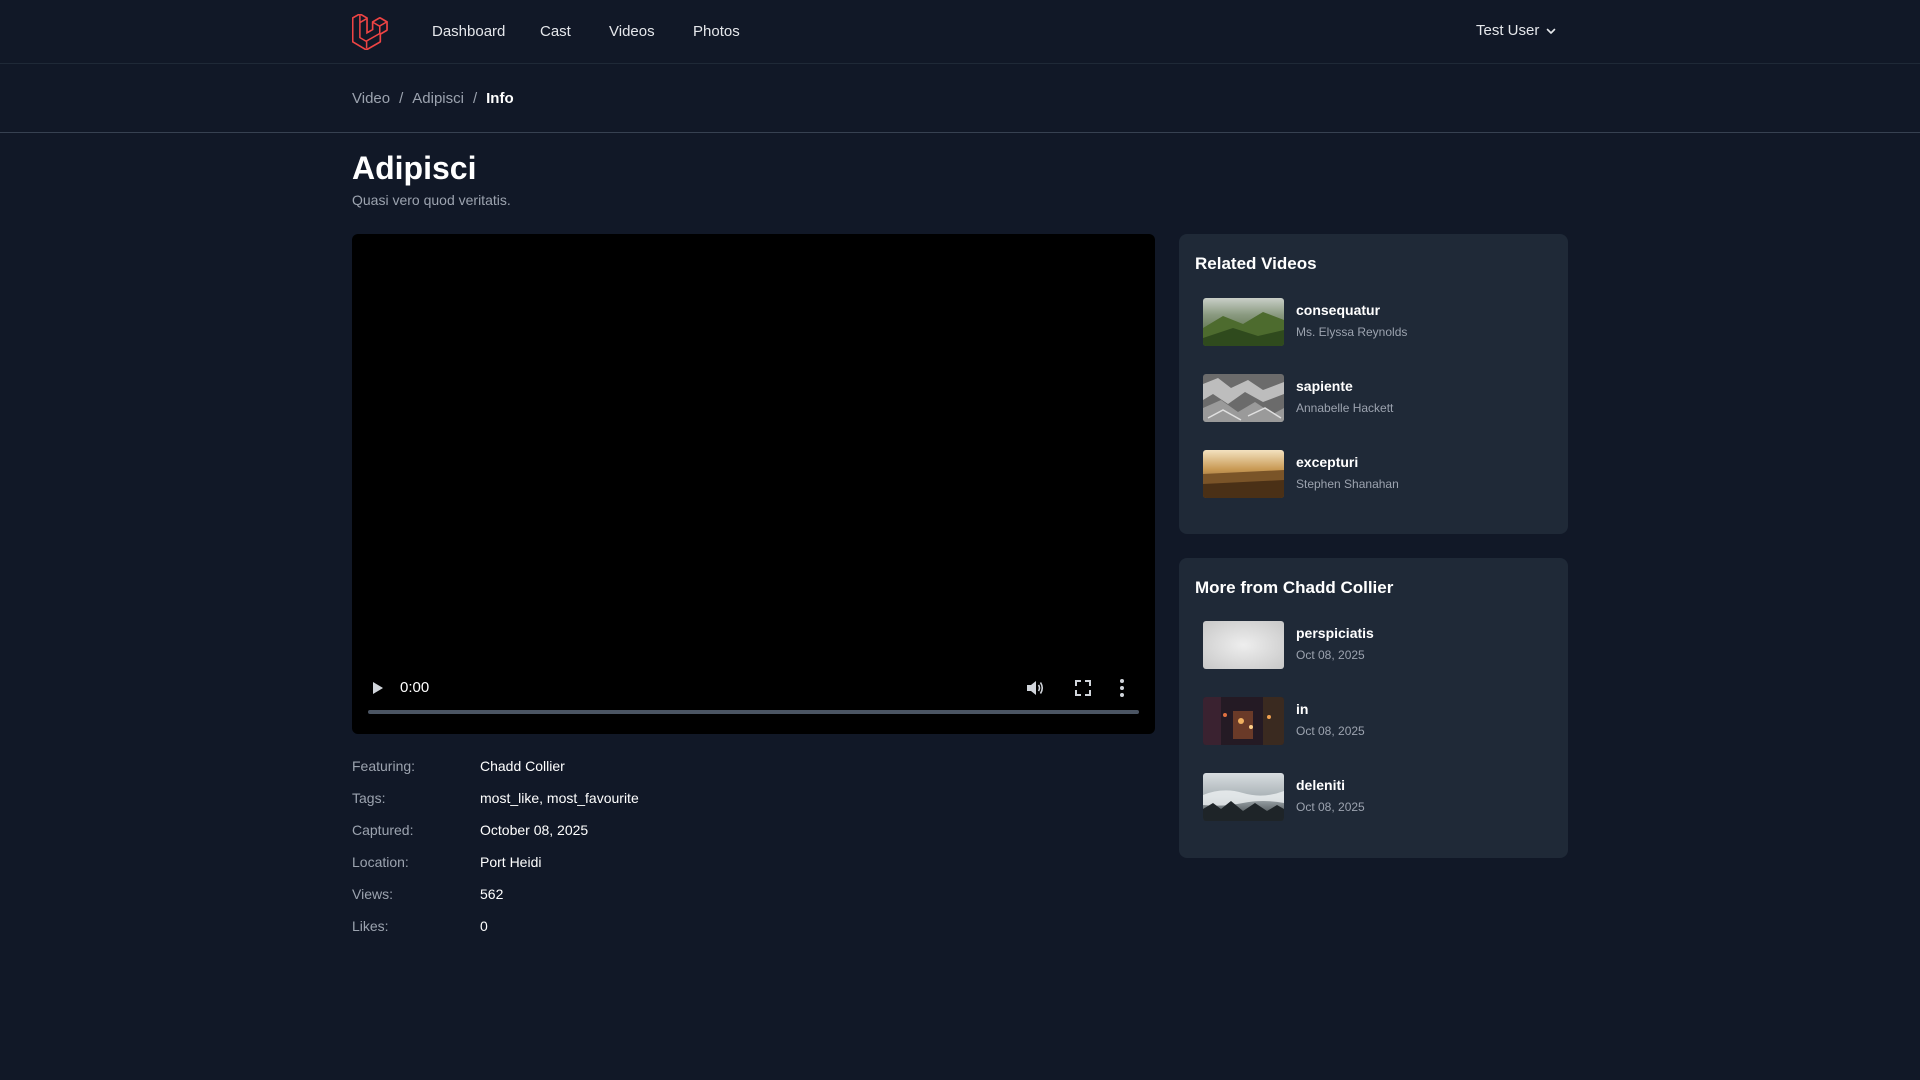 This screenshot has width=1920, height=1080. Describe the element at coordinates (1122, 688) in the screenshot. I see `more-vertical-icon` at that location.